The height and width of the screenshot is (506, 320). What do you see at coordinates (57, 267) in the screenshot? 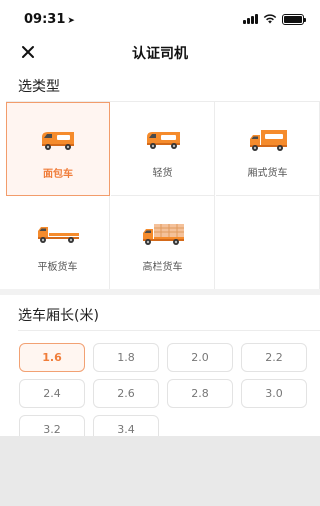
I see `vehicle-type-label: 平板货车` at bounding box center [57, 267].